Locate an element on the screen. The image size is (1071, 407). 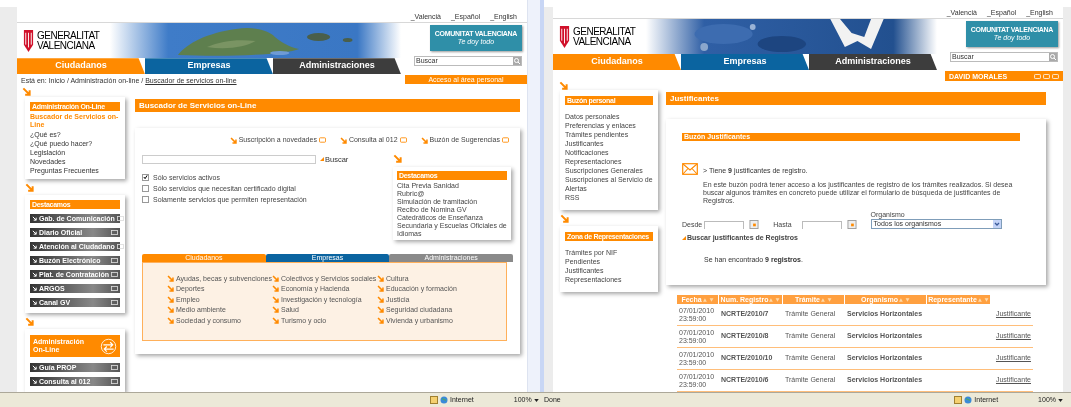
page-title: Justificantes is located at coordinates (856, 98).